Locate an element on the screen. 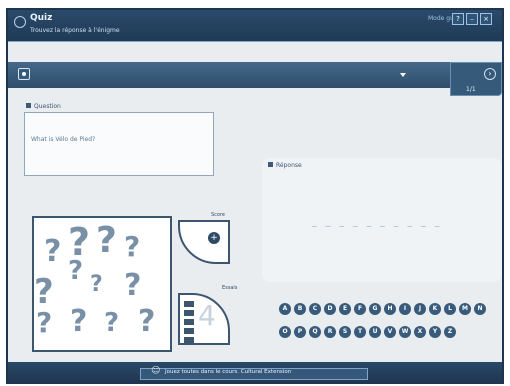 The height and width of the screenshot is (386, 510). navigation-tab is located at coordinates (476, 79).